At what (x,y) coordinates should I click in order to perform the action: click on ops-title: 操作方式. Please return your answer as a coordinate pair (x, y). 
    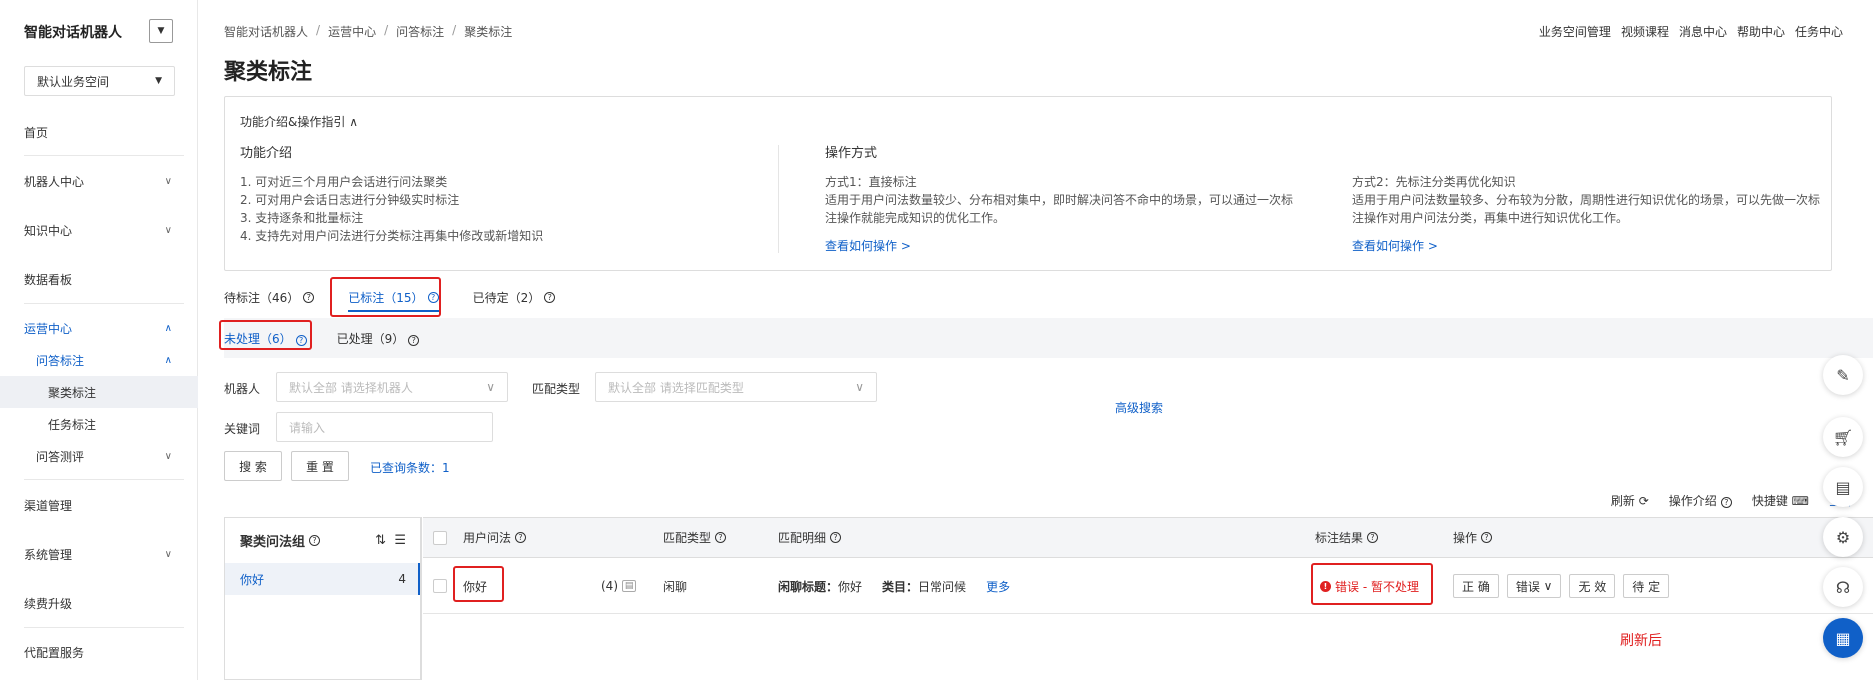
    Looking at the image, I should click on (851, 153).